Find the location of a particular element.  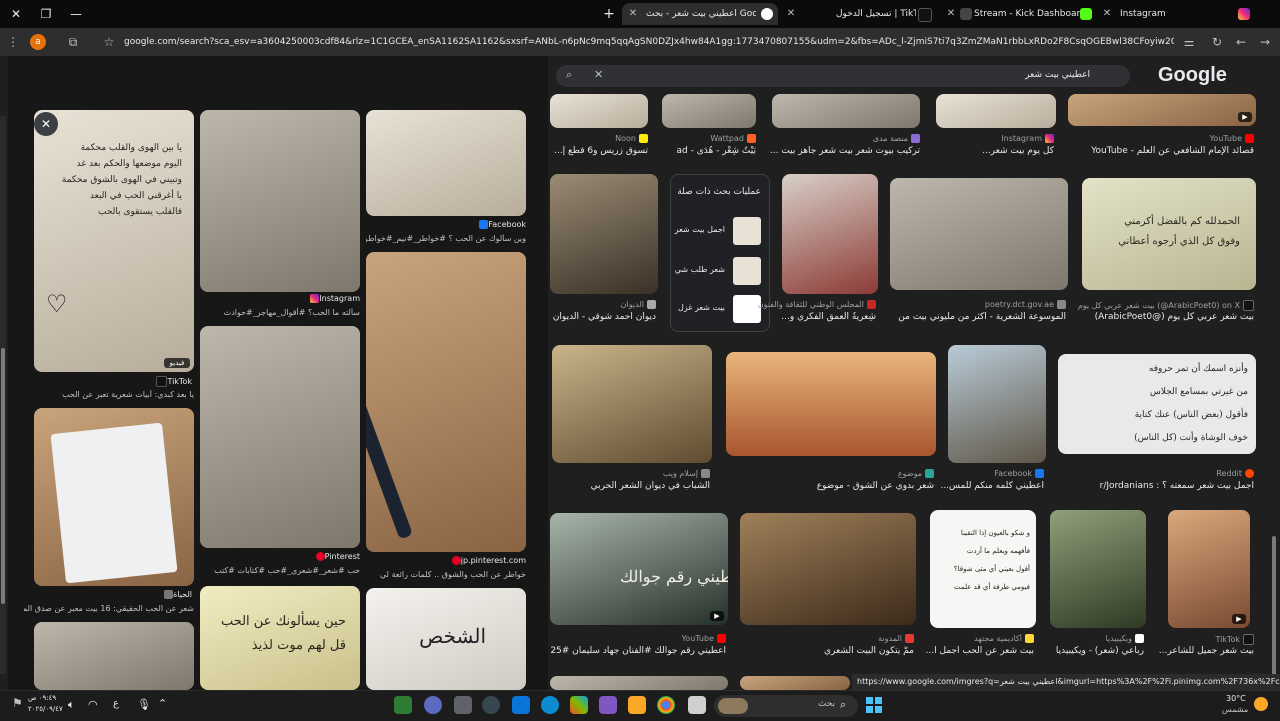

tab-instagram: ✕ Instagram is located at coordinates (1175, 14).